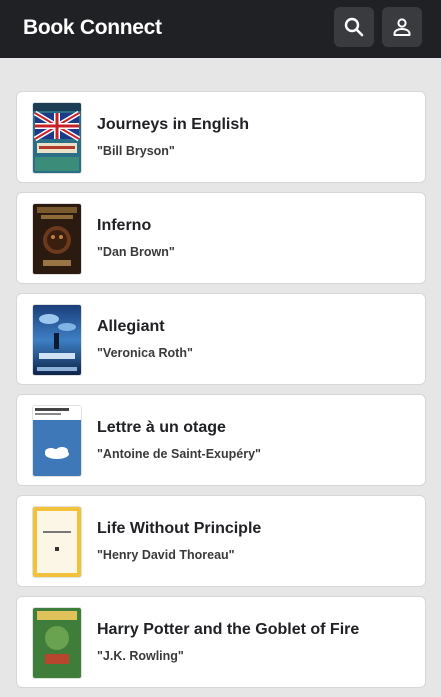 The image size is (441, 697). Describe the element at coordinates (179, 528) in the screenshot. I see `book-title: Life Without Principle` at that location.